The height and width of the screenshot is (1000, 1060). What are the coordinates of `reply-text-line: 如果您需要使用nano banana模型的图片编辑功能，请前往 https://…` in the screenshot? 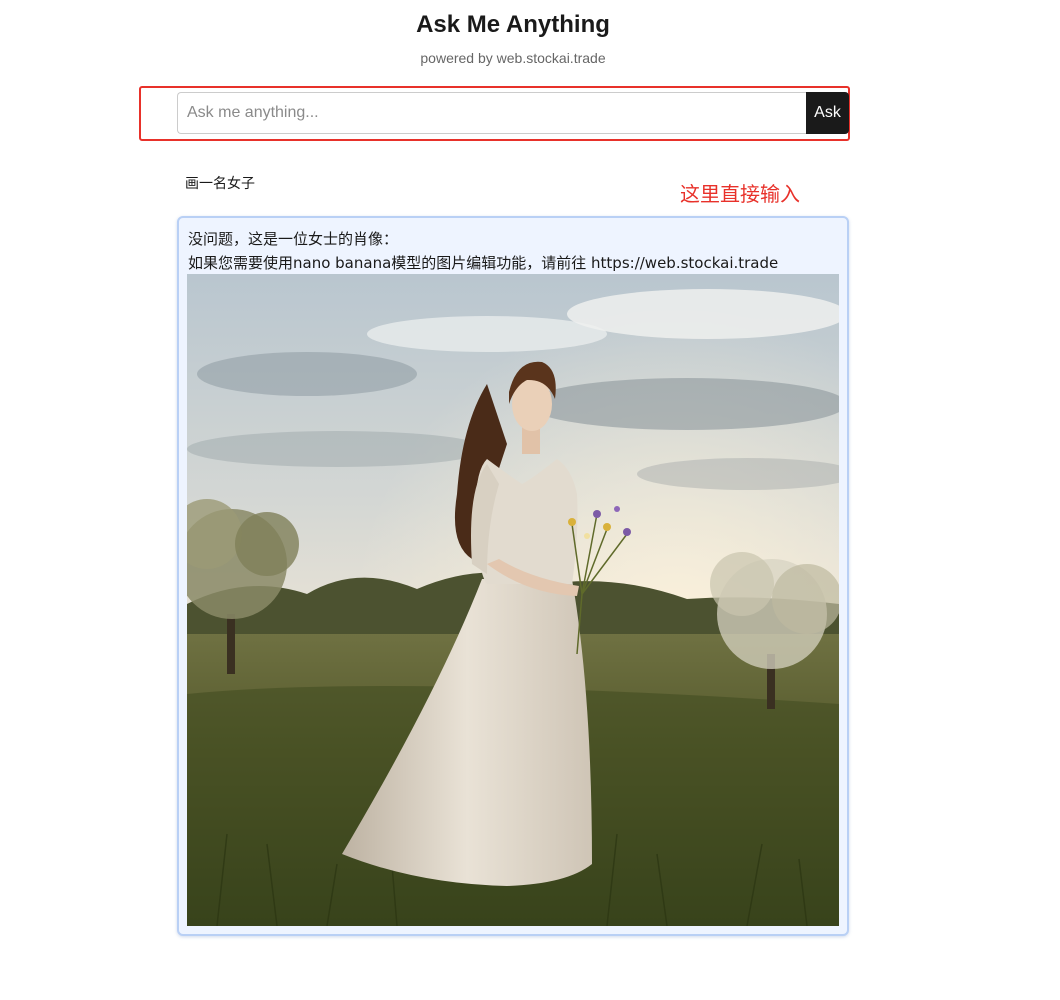 It's located at (483, 263).